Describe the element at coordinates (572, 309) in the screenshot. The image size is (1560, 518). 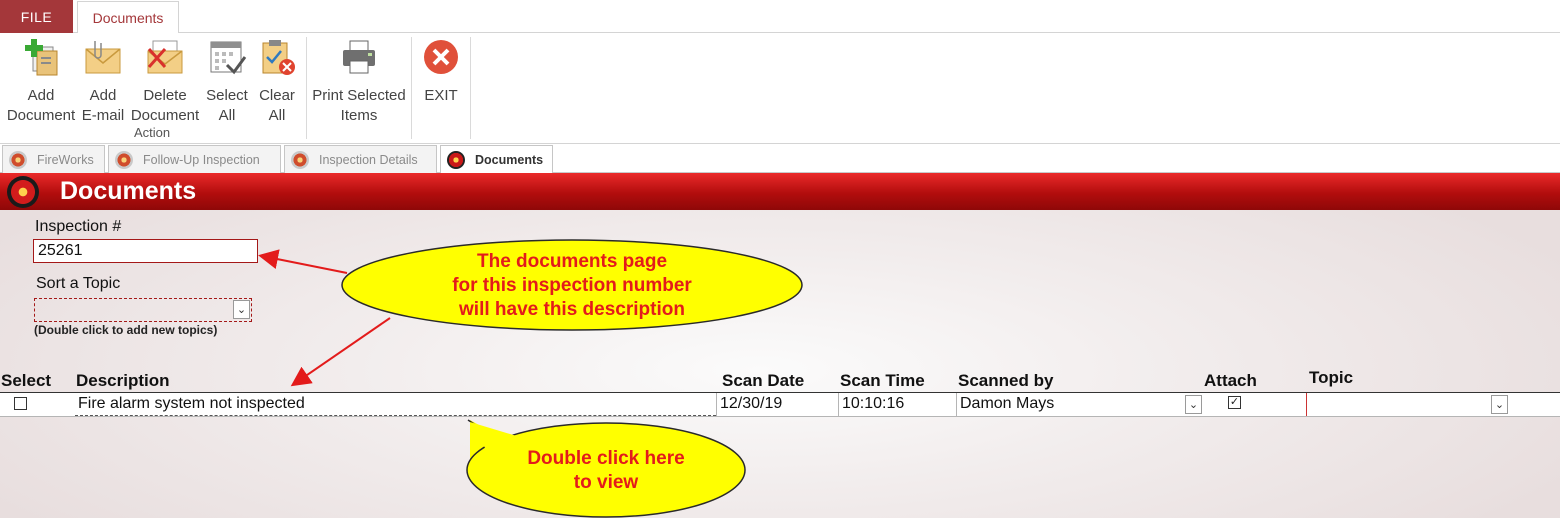
I see `callout-top-line3: will have this description` at that location.